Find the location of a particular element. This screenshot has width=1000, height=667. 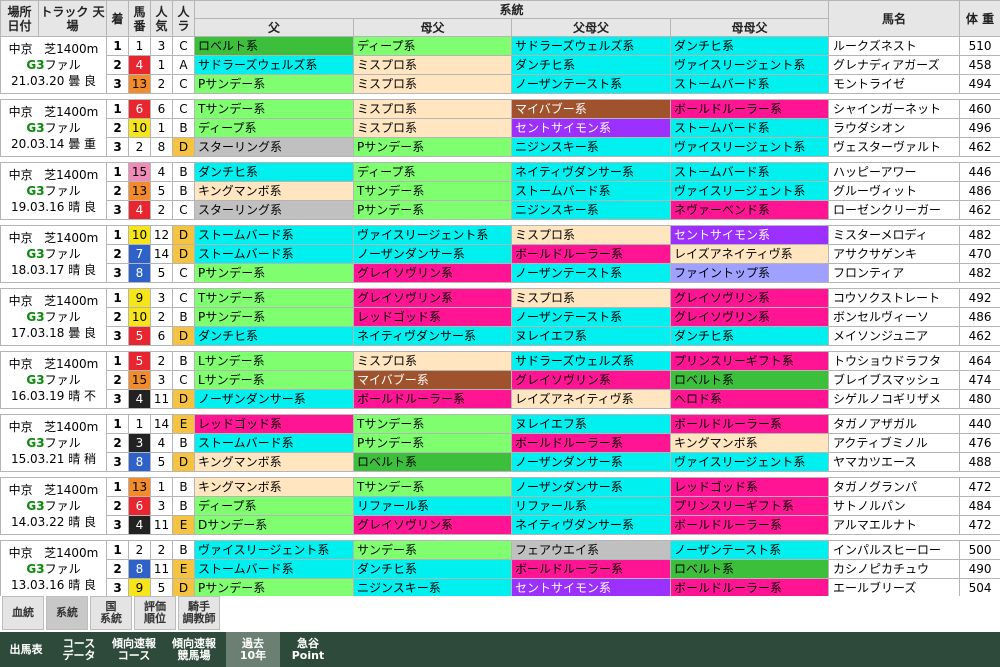

horse-name: コウソクストレート is located at coordinates (894, 298).